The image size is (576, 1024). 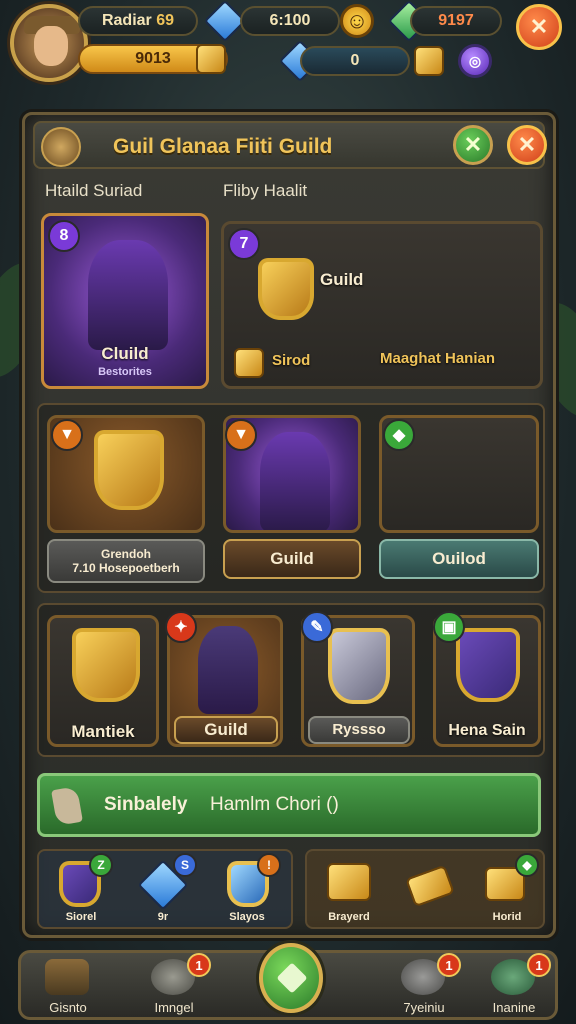 What do you see at coordinates (291, 680) in the screenshot?
I see `heroes-section: Mantiek Guild ✦ Ryssso ✎ Hena Sain ▣` at bounding box center [291, 680].